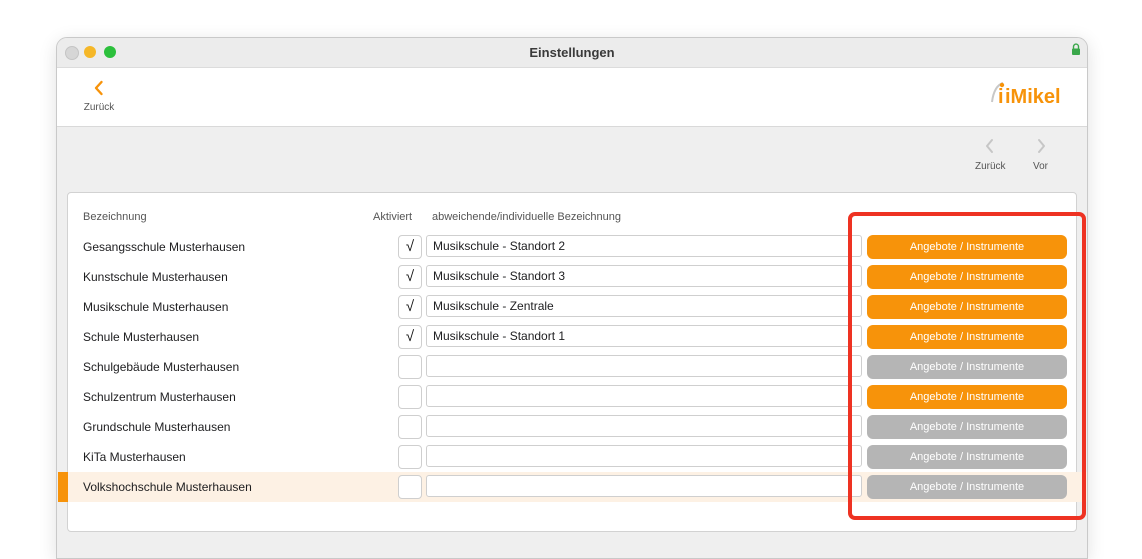 This screenshot has height=559, width=1142. I want to click on location-name: KiTa Musterhausen, so click(134, 457).